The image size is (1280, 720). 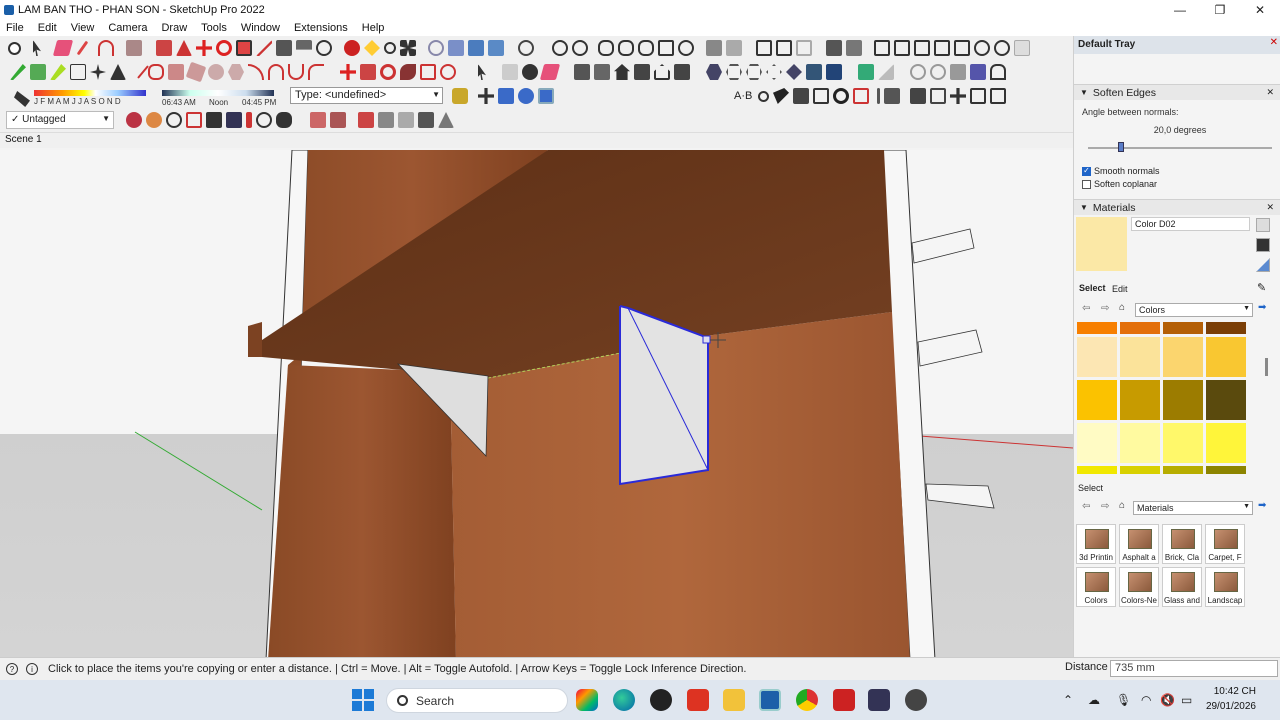 What do you see at coordinates (12, 669) in the screenshot?
I see `help-icon: ?` at bounding box center [12, 669].